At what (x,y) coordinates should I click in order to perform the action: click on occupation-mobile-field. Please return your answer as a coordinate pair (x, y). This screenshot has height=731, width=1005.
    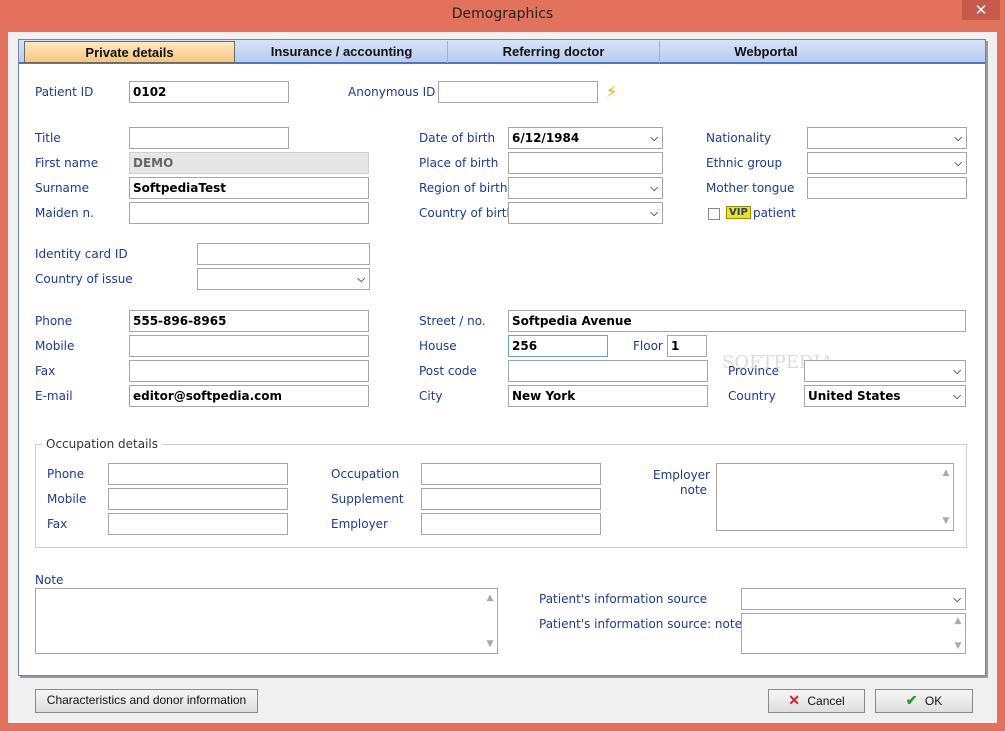
    Looking at the image, I should click on (198, 499).